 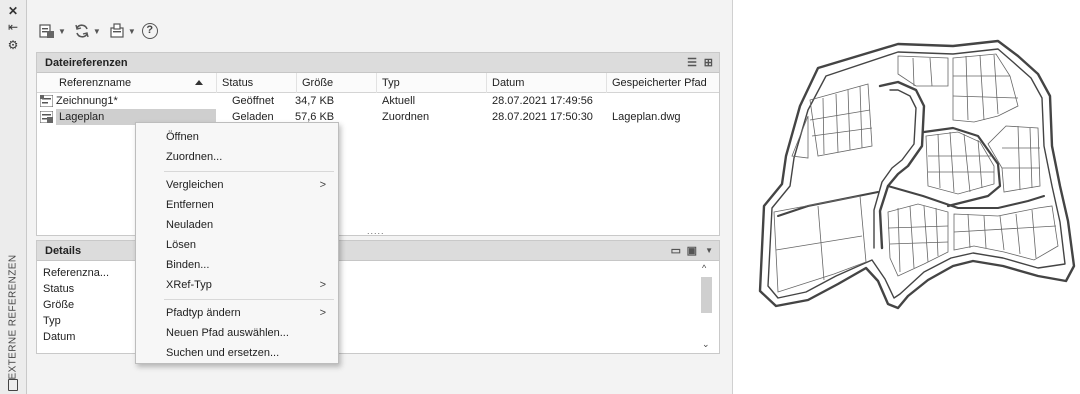 What do you see at coordinates (82, 31) in the screenshot?
I see `refresh-icon` at bounding box center [82, 31].